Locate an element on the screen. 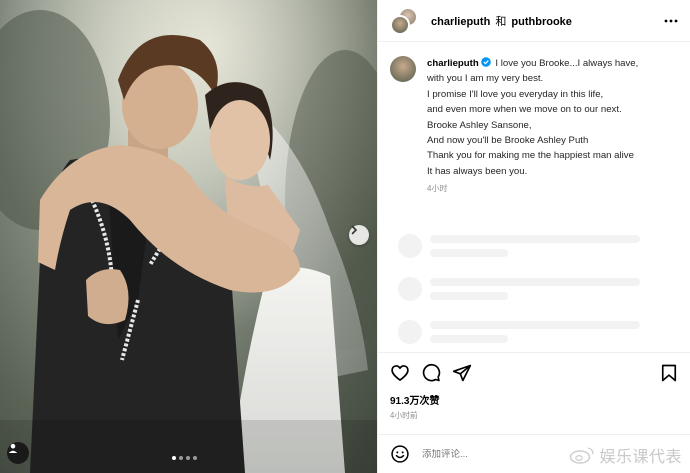 The image size is (690, 473). comment-input is located at coordinates (492, 454).